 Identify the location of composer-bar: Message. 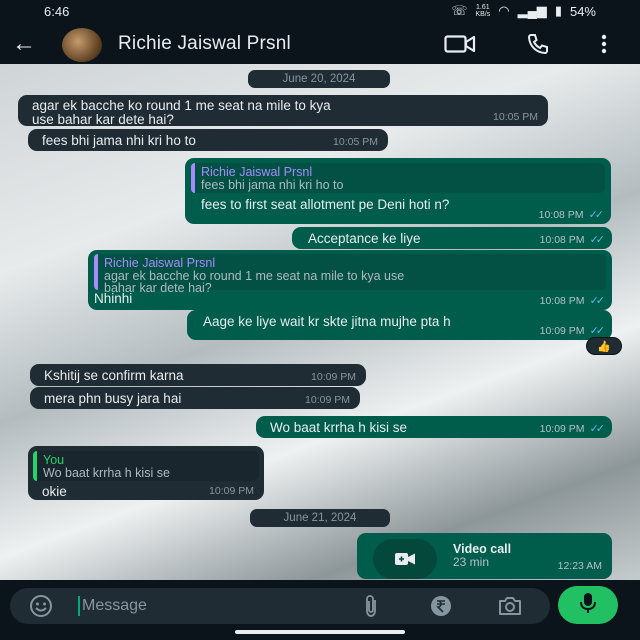
(320, 610).